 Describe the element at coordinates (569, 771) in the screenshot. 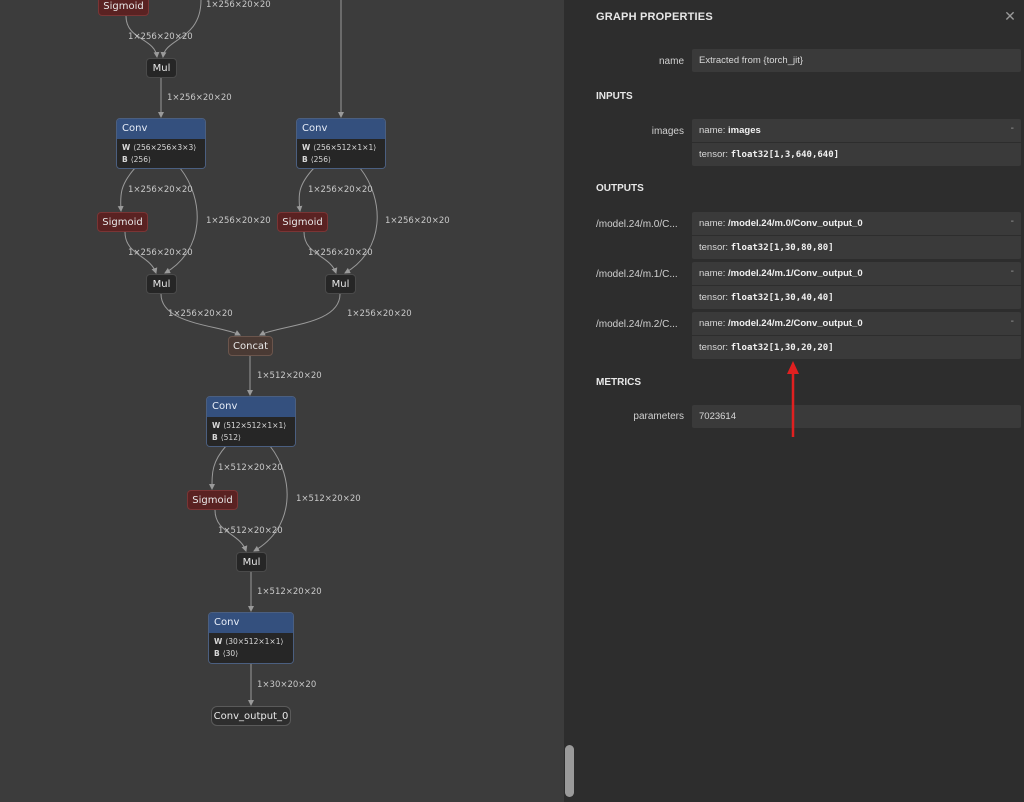

I see `graph-scrollbar` at that location.